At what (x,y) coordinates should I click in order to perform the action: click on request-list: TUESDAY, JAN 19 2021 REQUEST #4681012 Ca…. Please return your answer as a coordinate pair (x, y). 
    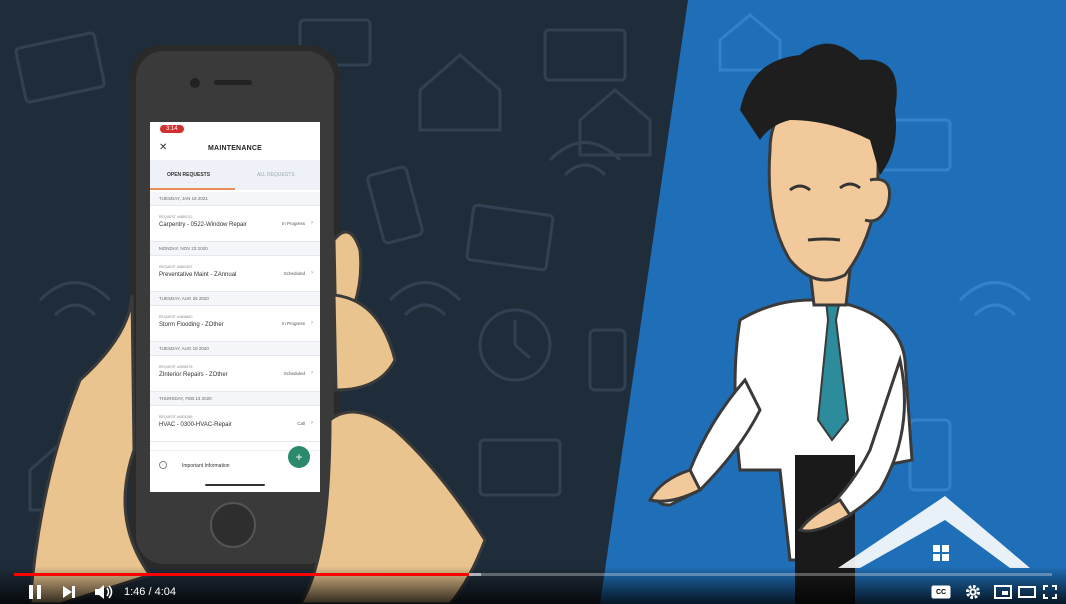
    Looking at the image, I should click on (235, 317).